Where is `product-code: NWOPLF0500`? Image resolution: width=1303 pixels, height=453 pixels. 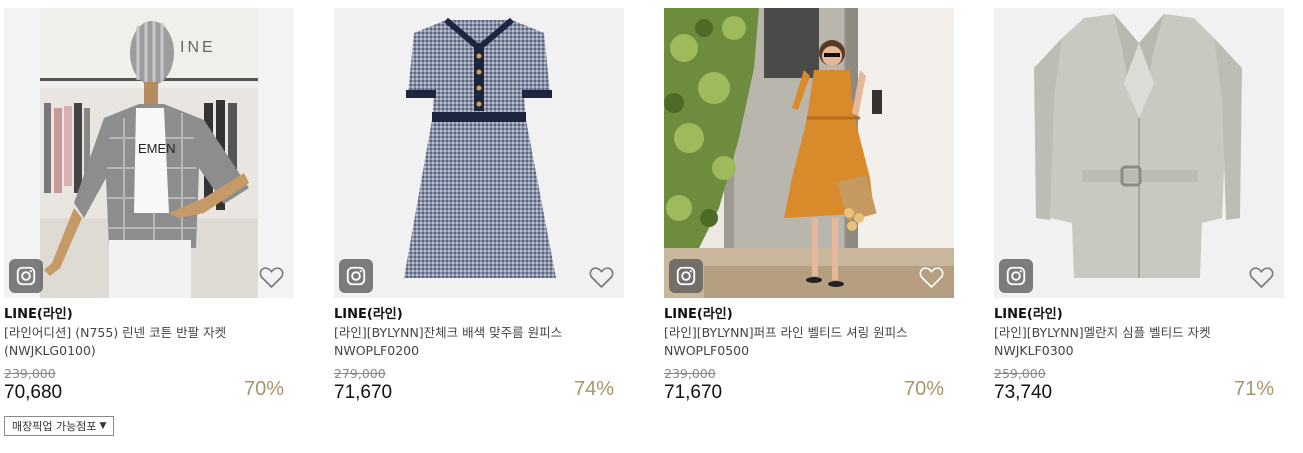 product-code: NWOPLF0500 is located at coordinates (707, 350).